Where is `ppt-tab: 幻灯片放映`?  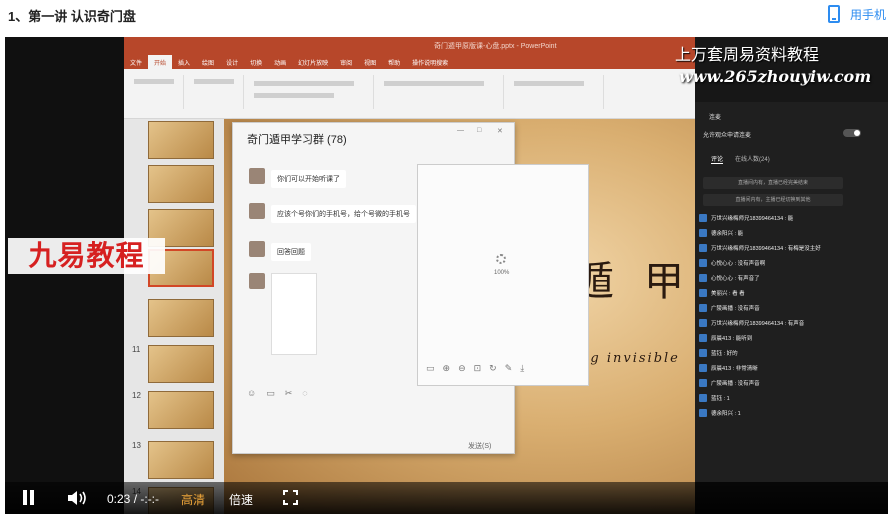
ppt-tab: 幻灯片放映 is located at coordinates (313, 64).